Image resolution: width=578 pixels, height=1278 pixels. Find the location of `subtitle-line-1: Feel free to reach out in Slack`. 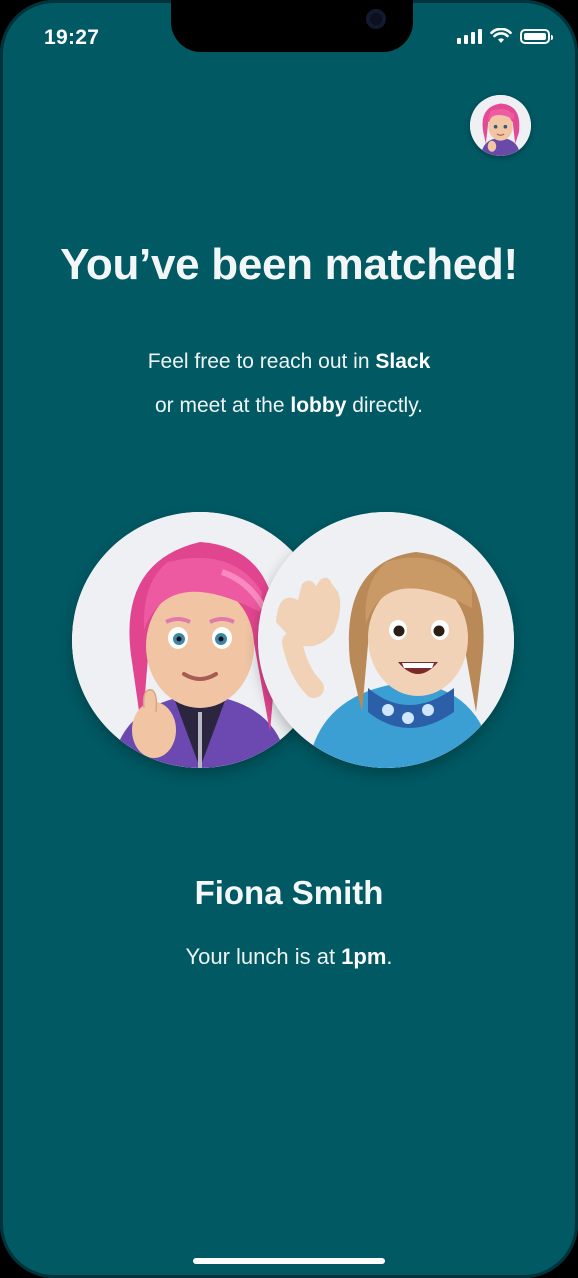

subtitle-line-1: Feel free to reach out in Slack is located at coordinates (289, 361).